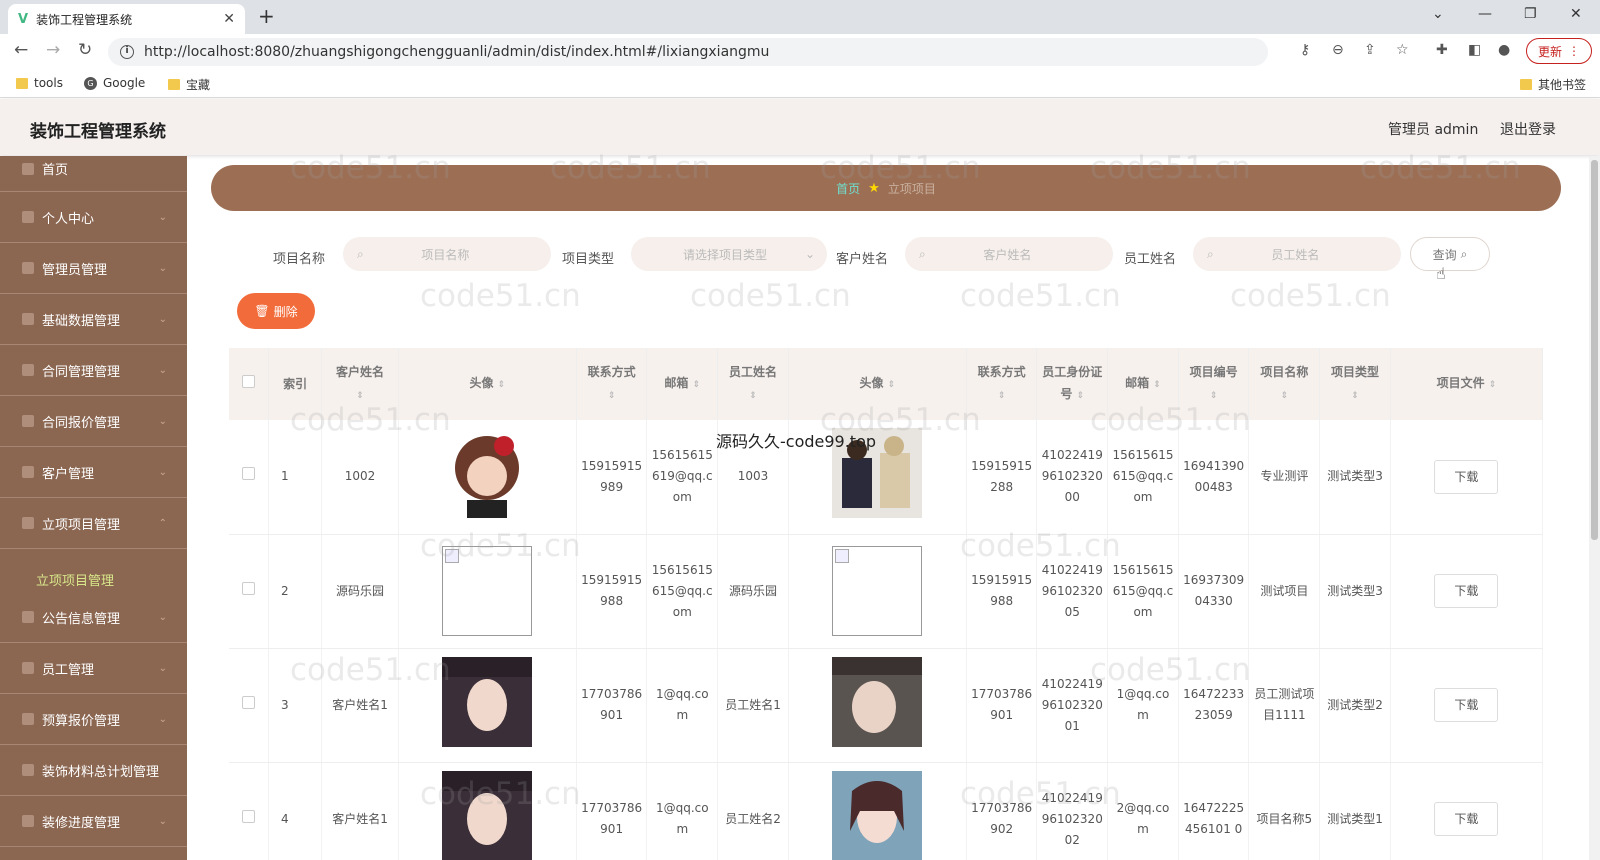  I want to click on delete-button: 🗑 删除, so click(276, 311).